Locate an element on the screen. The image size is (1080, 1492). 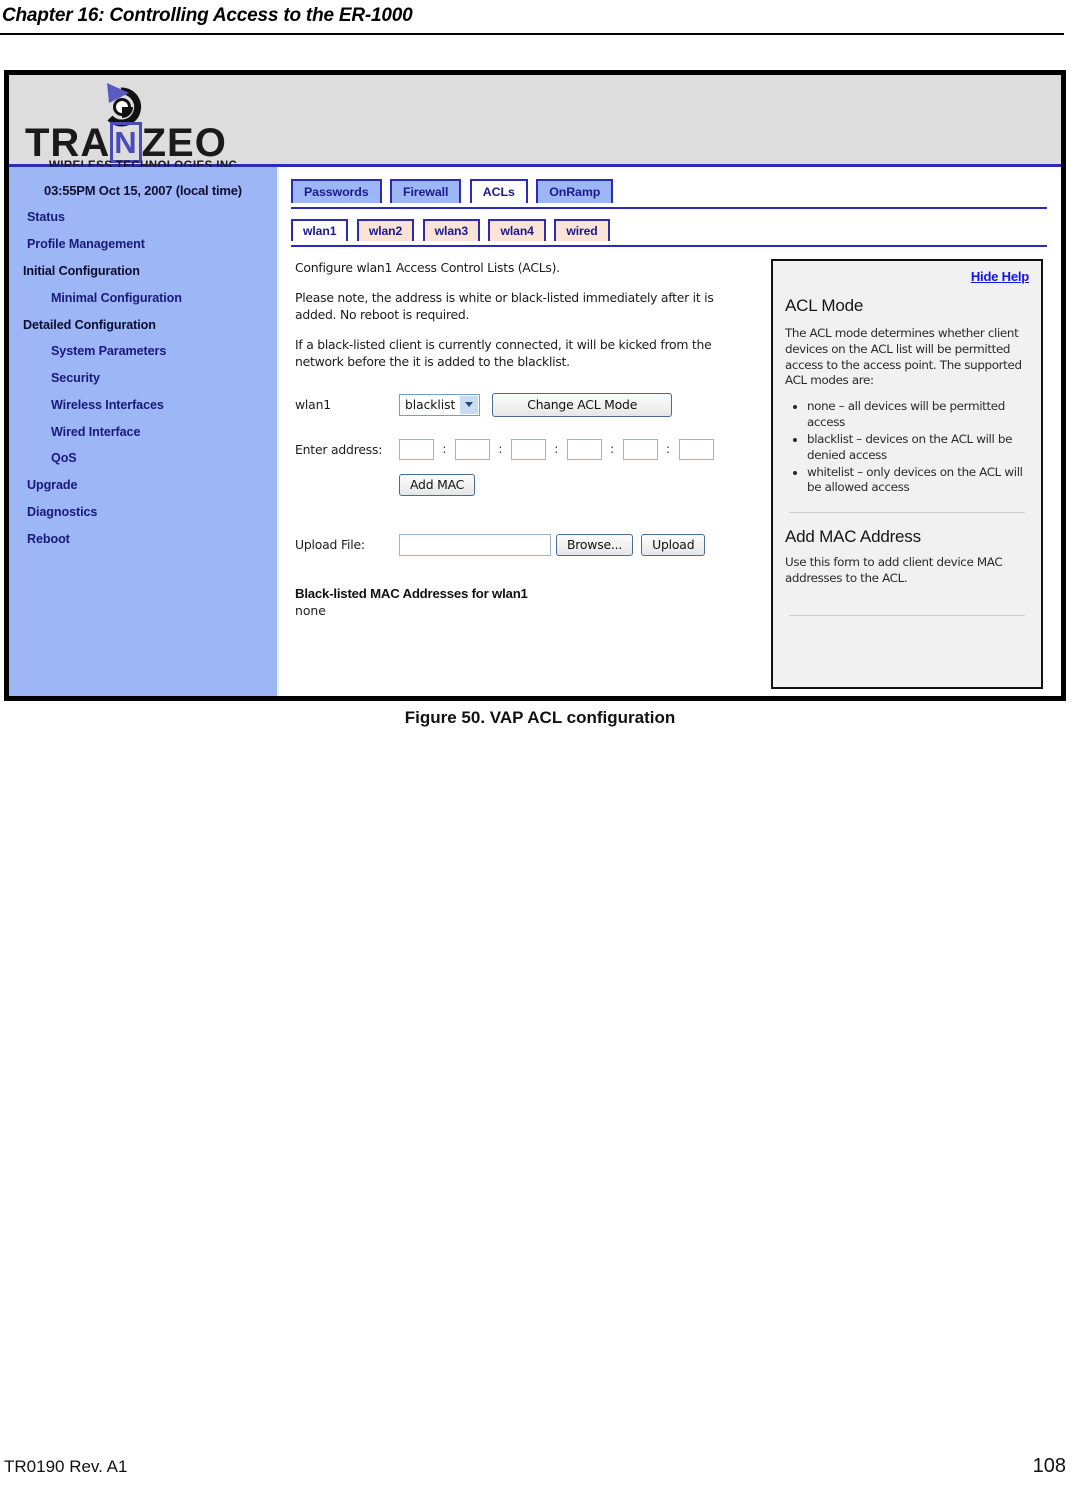
mac-octet-group: : : is located at coordinates (556, 449).